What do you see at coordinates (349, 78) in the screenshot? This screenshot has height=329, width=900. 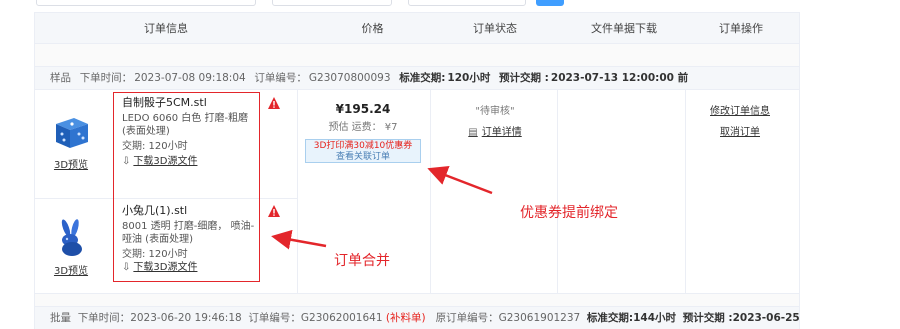 I see `order-number: G23070800093` at bounding box center [349, 78].